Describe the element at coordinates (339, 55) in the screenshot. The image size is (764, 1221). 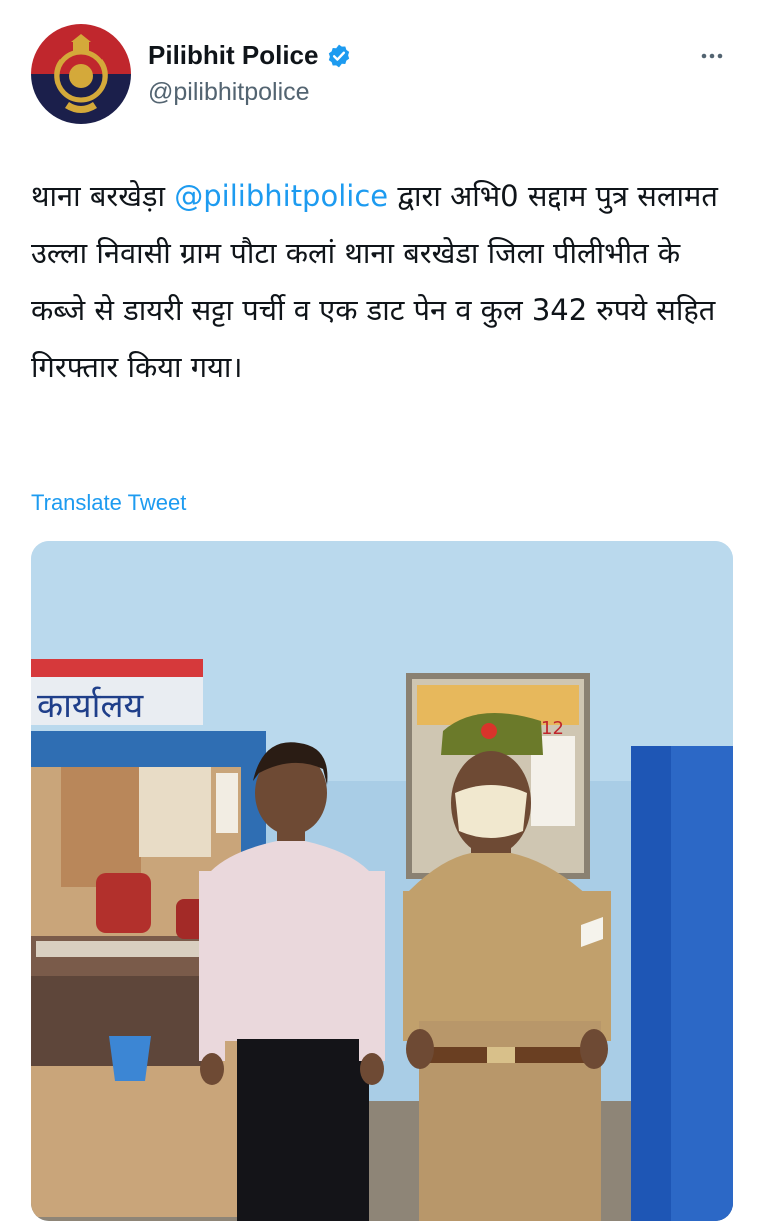
I see `verified-badge-icon` at that location.